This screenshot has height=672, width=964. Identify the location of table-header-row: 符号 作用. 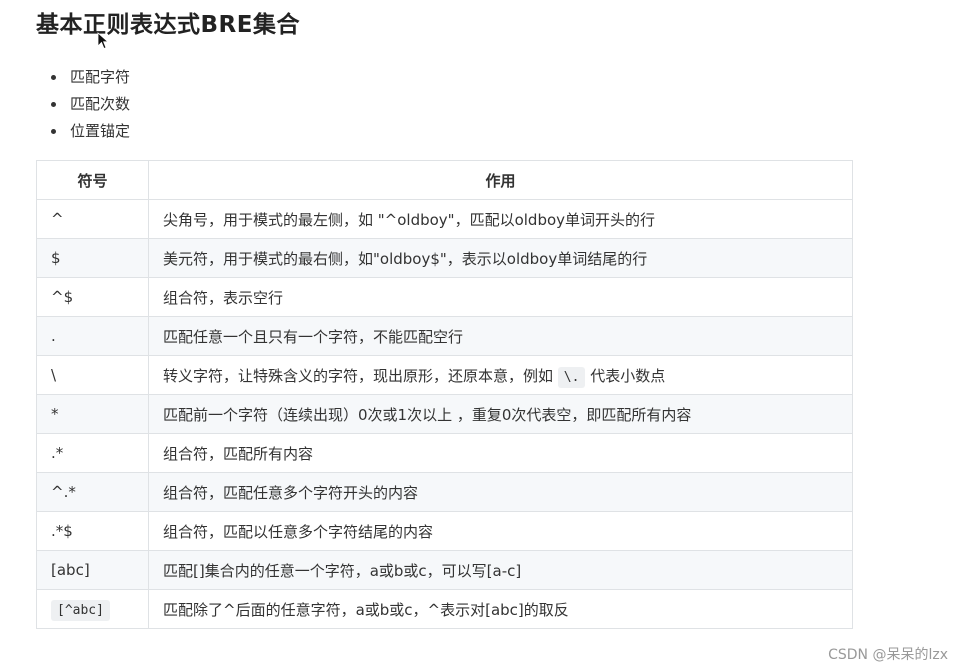
(444, 180).